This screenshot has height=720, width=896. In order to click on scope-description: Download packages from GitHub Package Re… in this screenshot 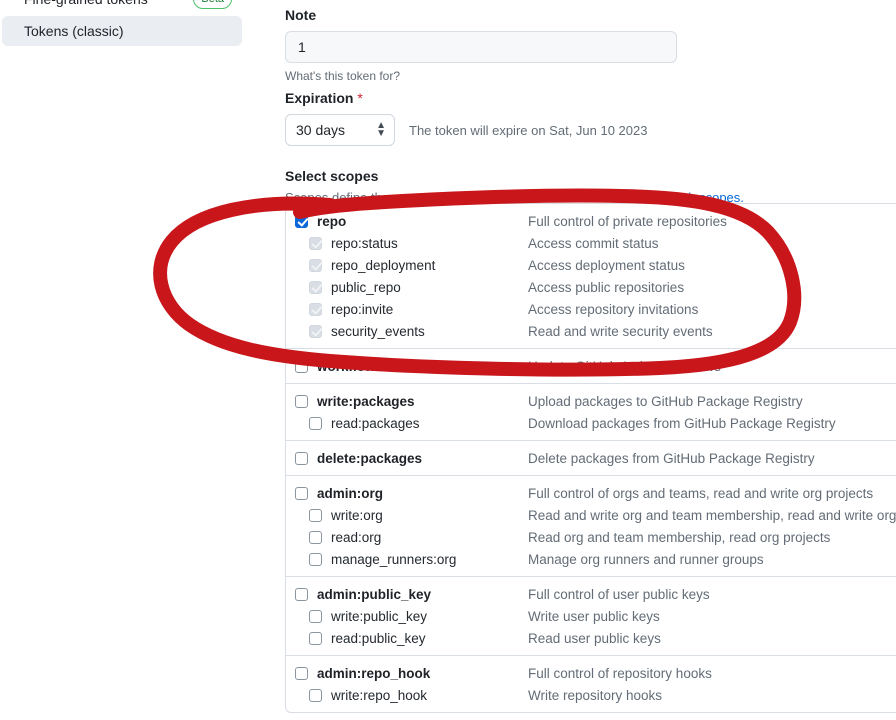, I will do `click(682, 423)`.